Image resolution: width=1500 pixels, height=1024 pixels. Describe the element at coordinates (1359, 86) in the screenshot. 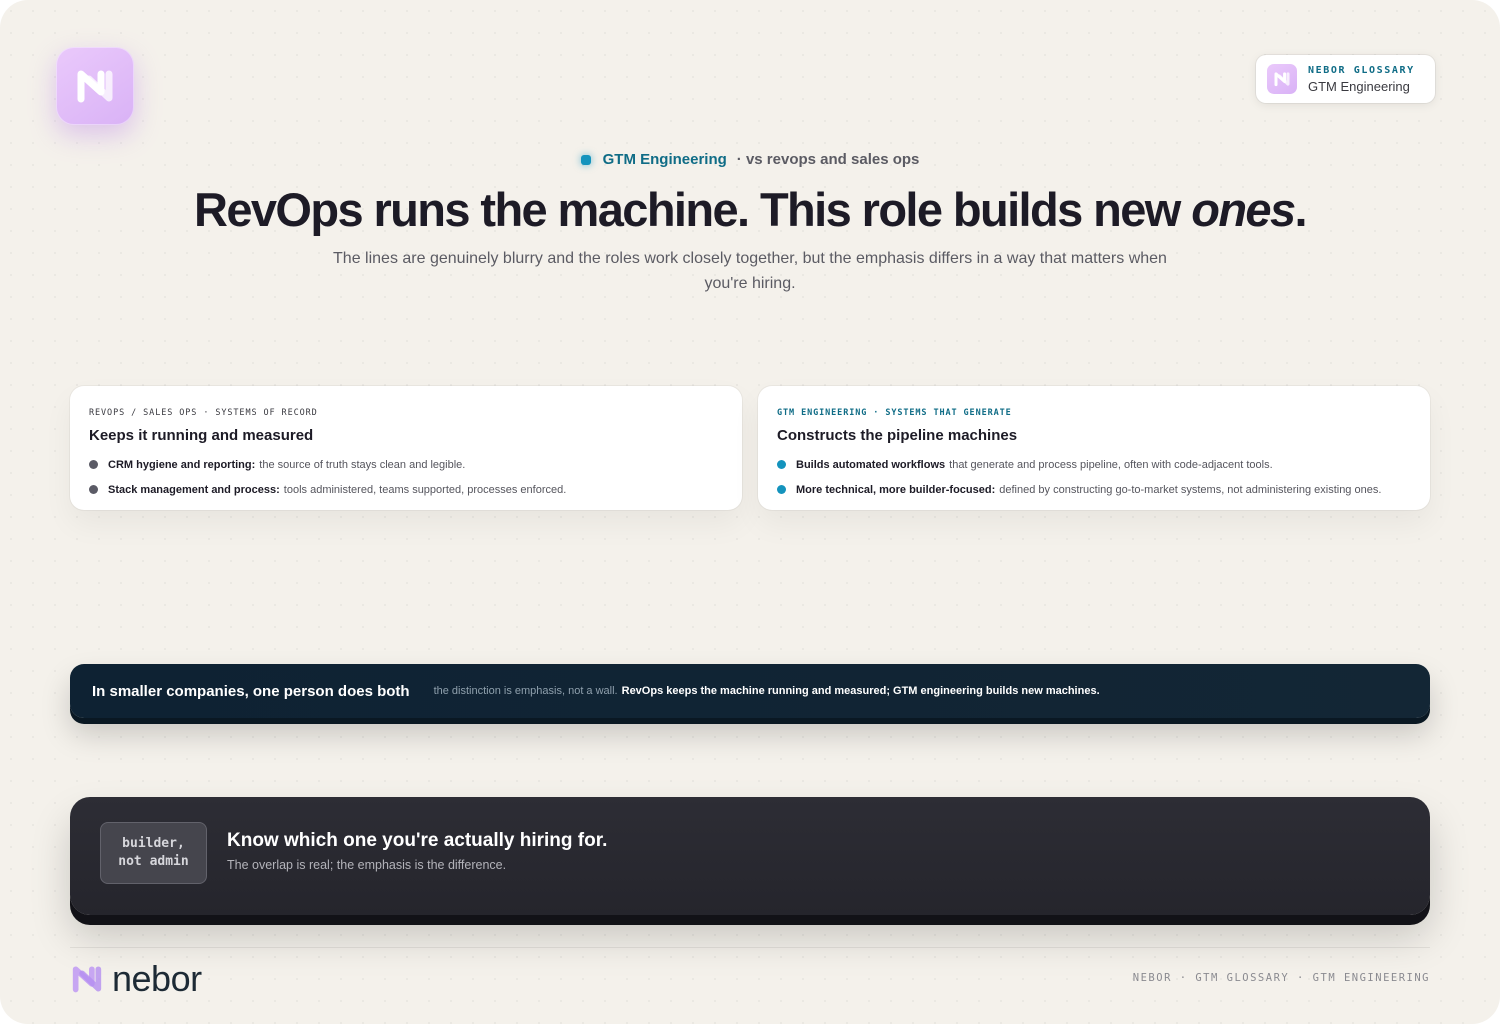

I see `glossary-term-name: GTM Engineering` at that location.